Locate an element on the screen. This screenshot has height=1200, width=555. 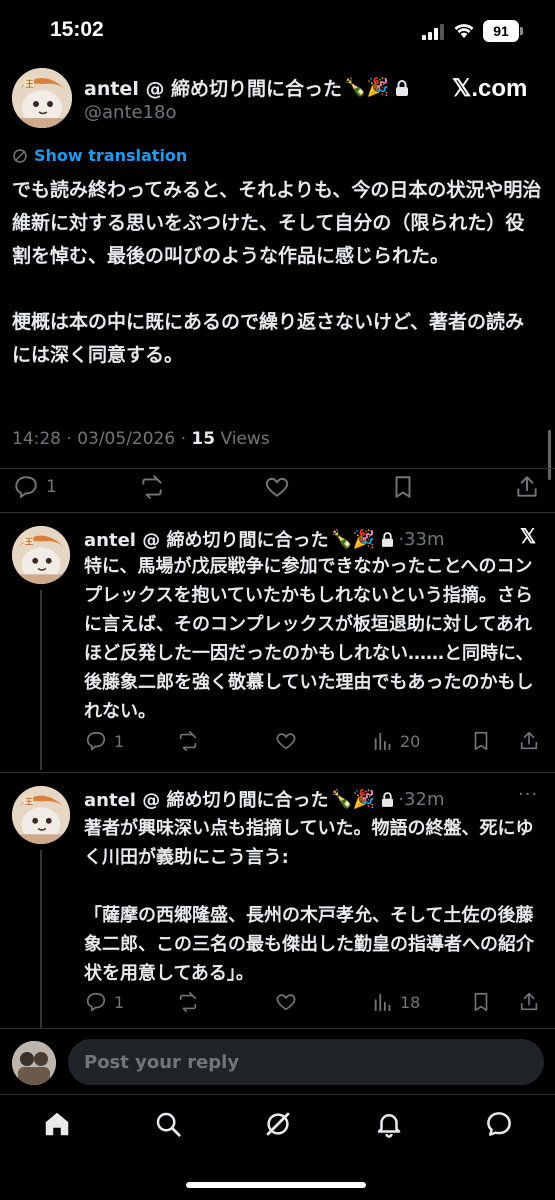
author-emoji: 🍾🎉 is located at coordinates (366, 87).